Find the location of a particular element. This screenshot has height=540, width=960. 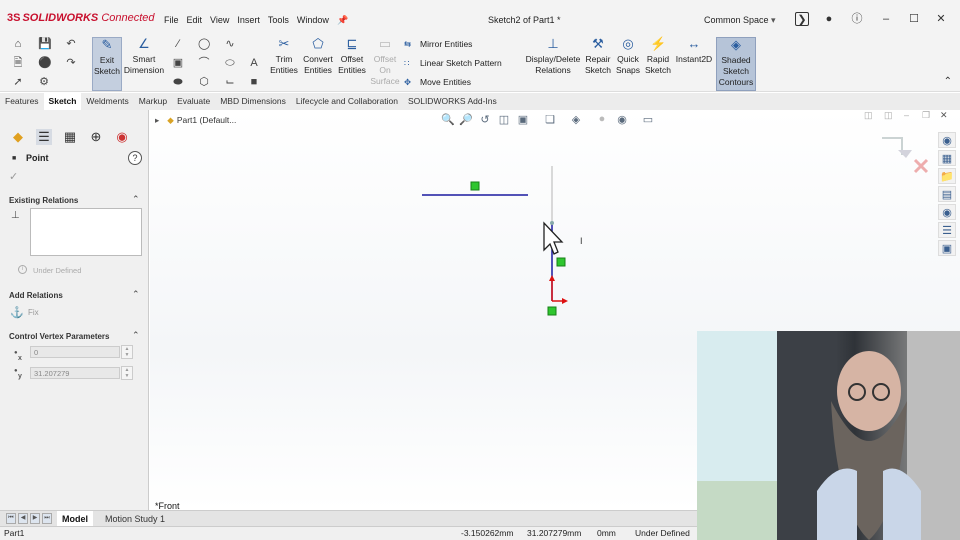

tab-evaluate: Evaluate is located at coordinates (193, 101).